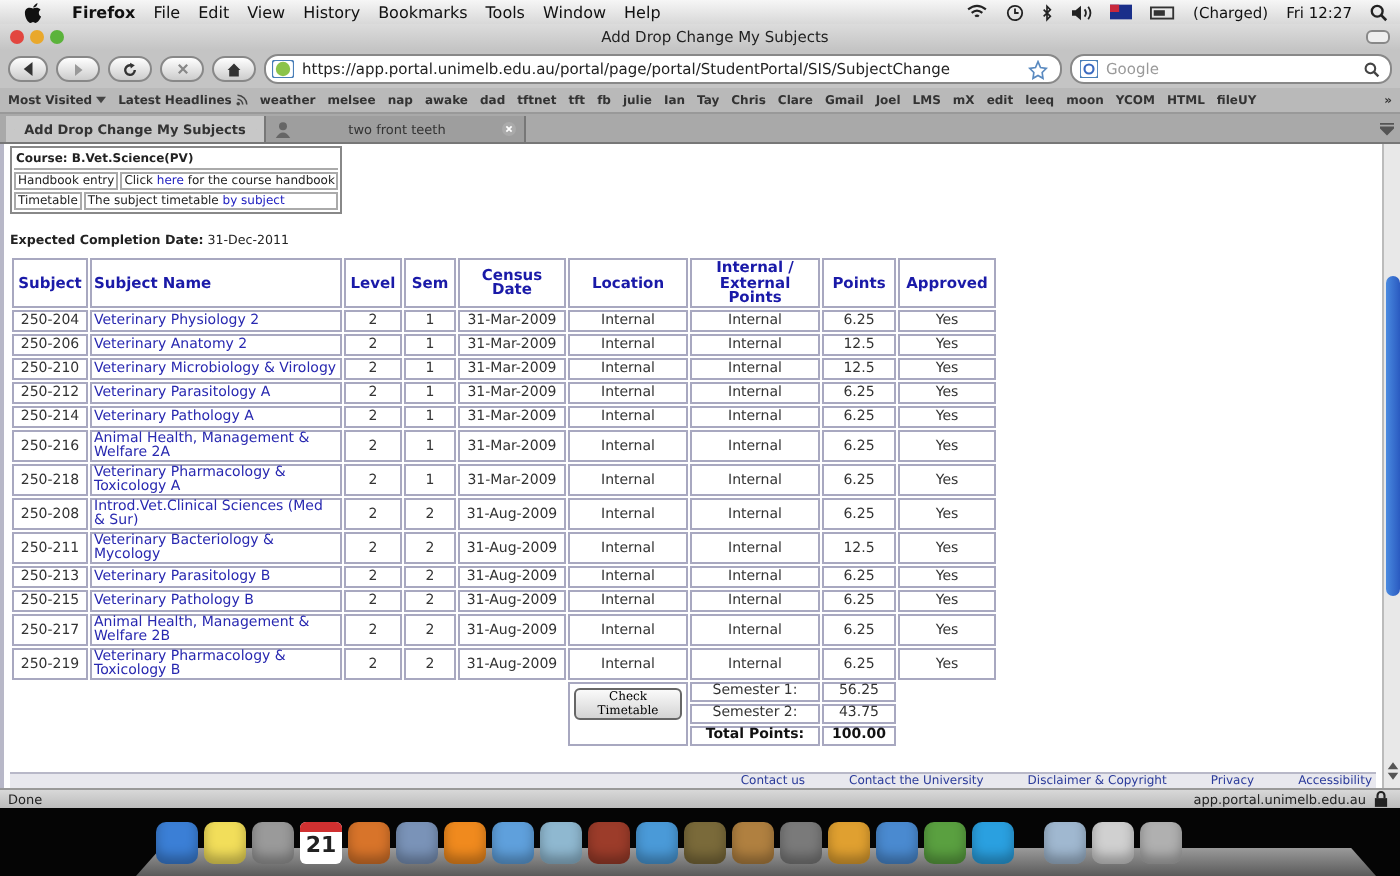 The height and width of the screenshot is (876, 1400). I want to click on menu-item: Window, so click(574, 12).